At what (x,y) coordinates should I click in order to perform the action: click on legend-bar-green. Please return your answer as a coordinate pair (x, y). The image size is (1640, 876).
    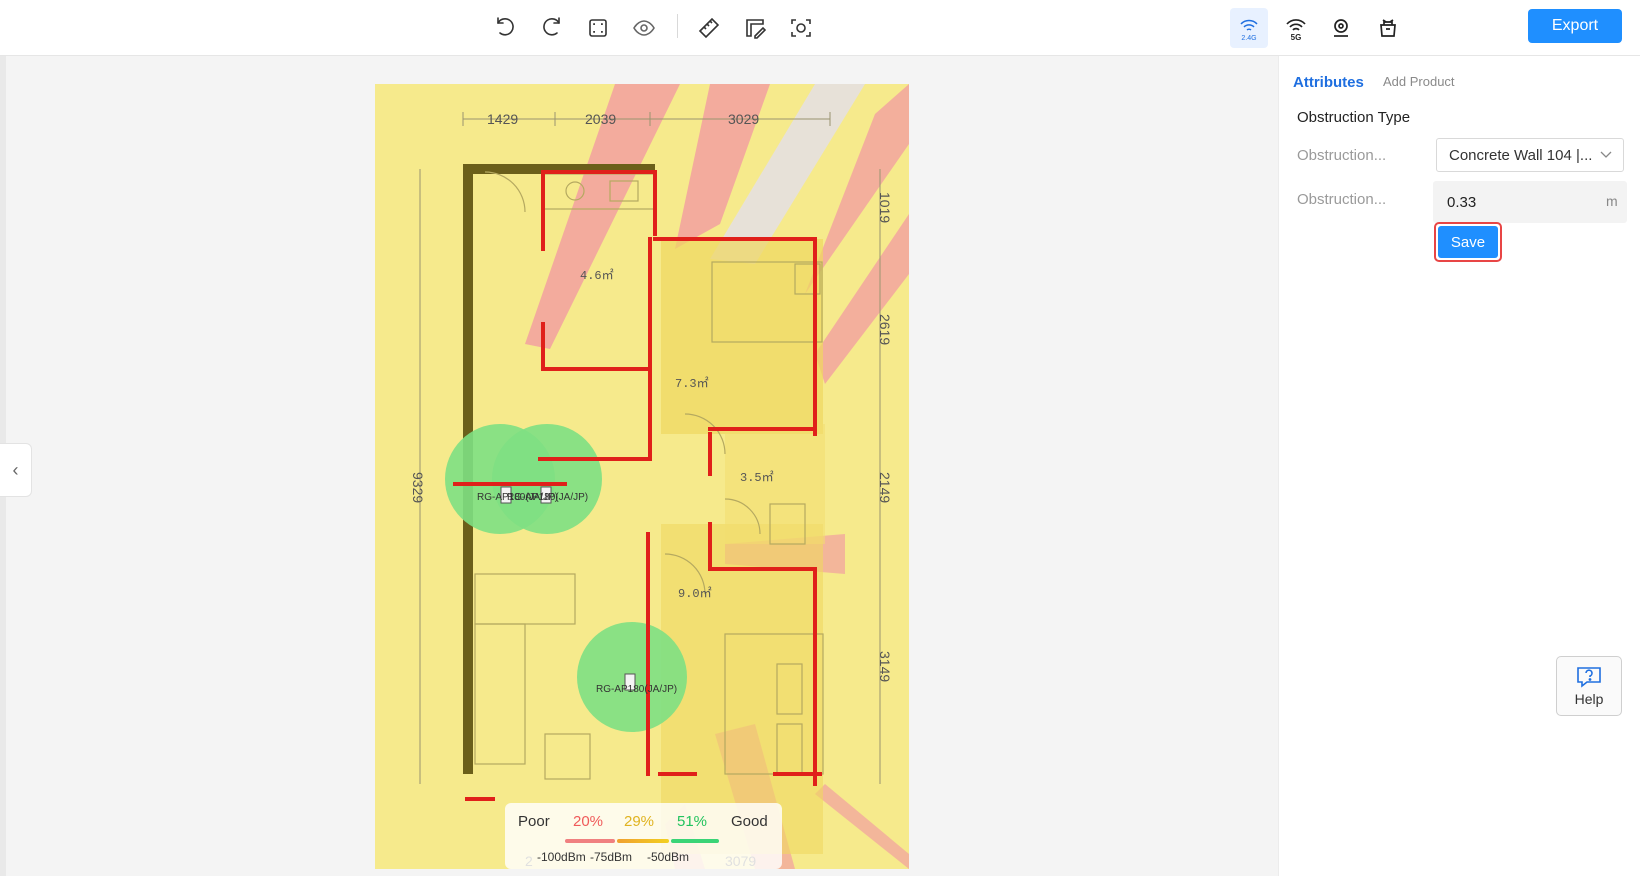
    Looking at the image, I should click on (695, 841).